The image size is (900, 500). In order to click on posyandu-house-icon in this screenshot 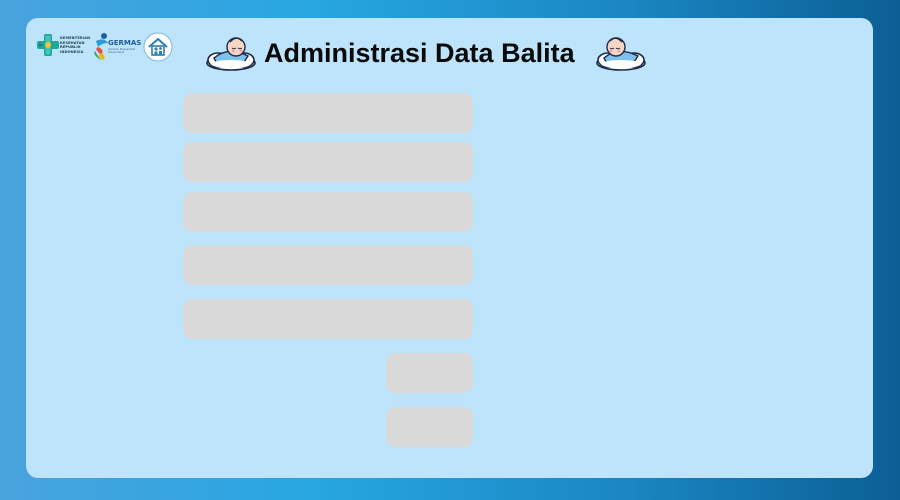, I will do `click(158, 47)`.